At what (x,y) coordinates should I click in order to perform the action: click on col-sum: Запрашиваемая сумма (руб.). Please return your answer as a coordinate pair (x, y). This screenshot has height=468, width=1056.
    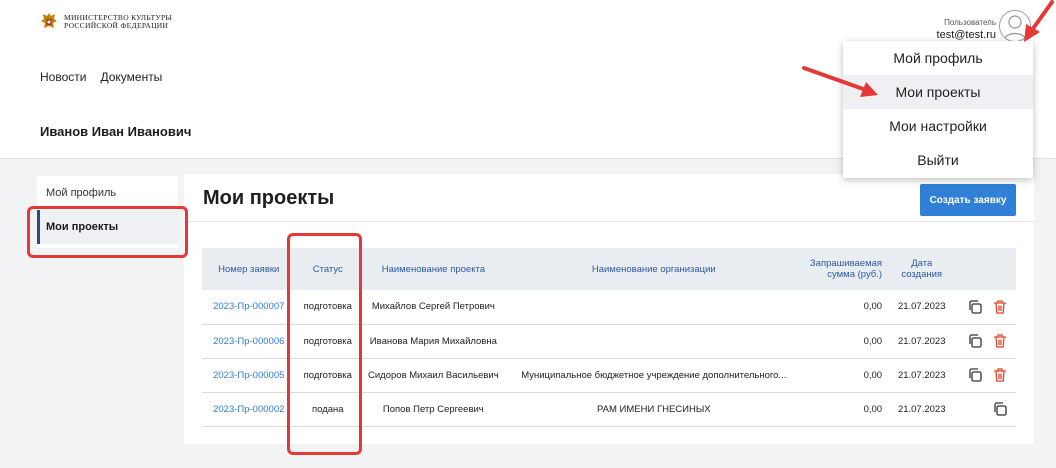
    Looking at the image, I should click on (843, 269).